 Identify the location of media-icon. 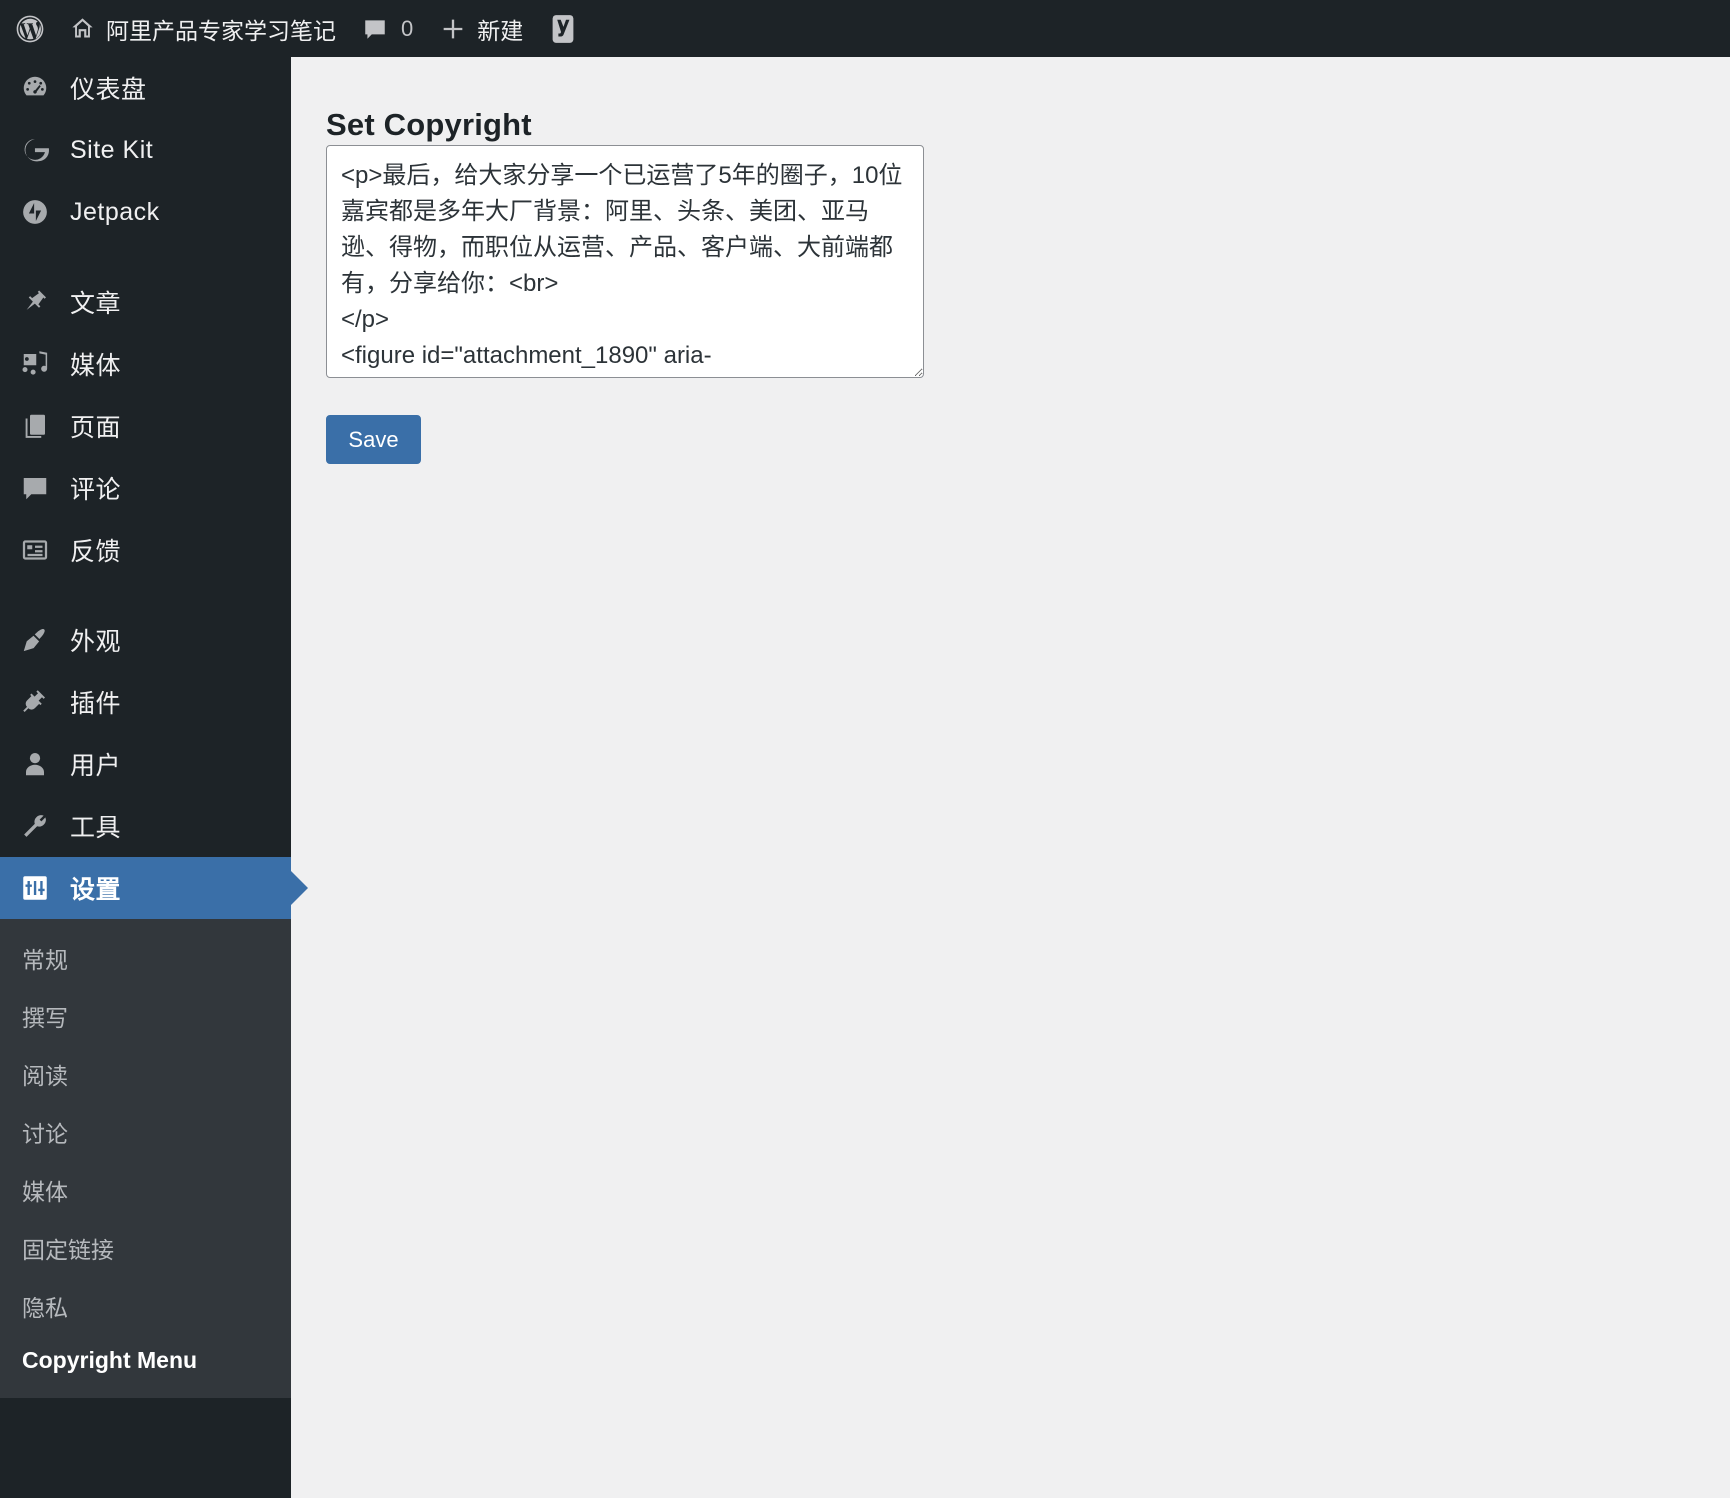
(35, 364).